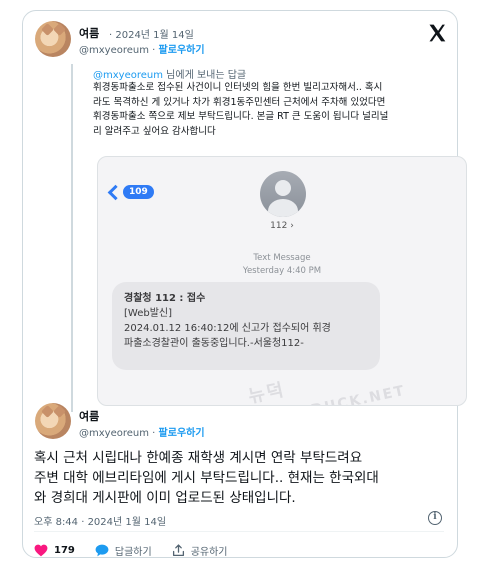 This screenshot has height=566, width=486. I want to click on watermark-text: 뉴덕, so click(267, 392).